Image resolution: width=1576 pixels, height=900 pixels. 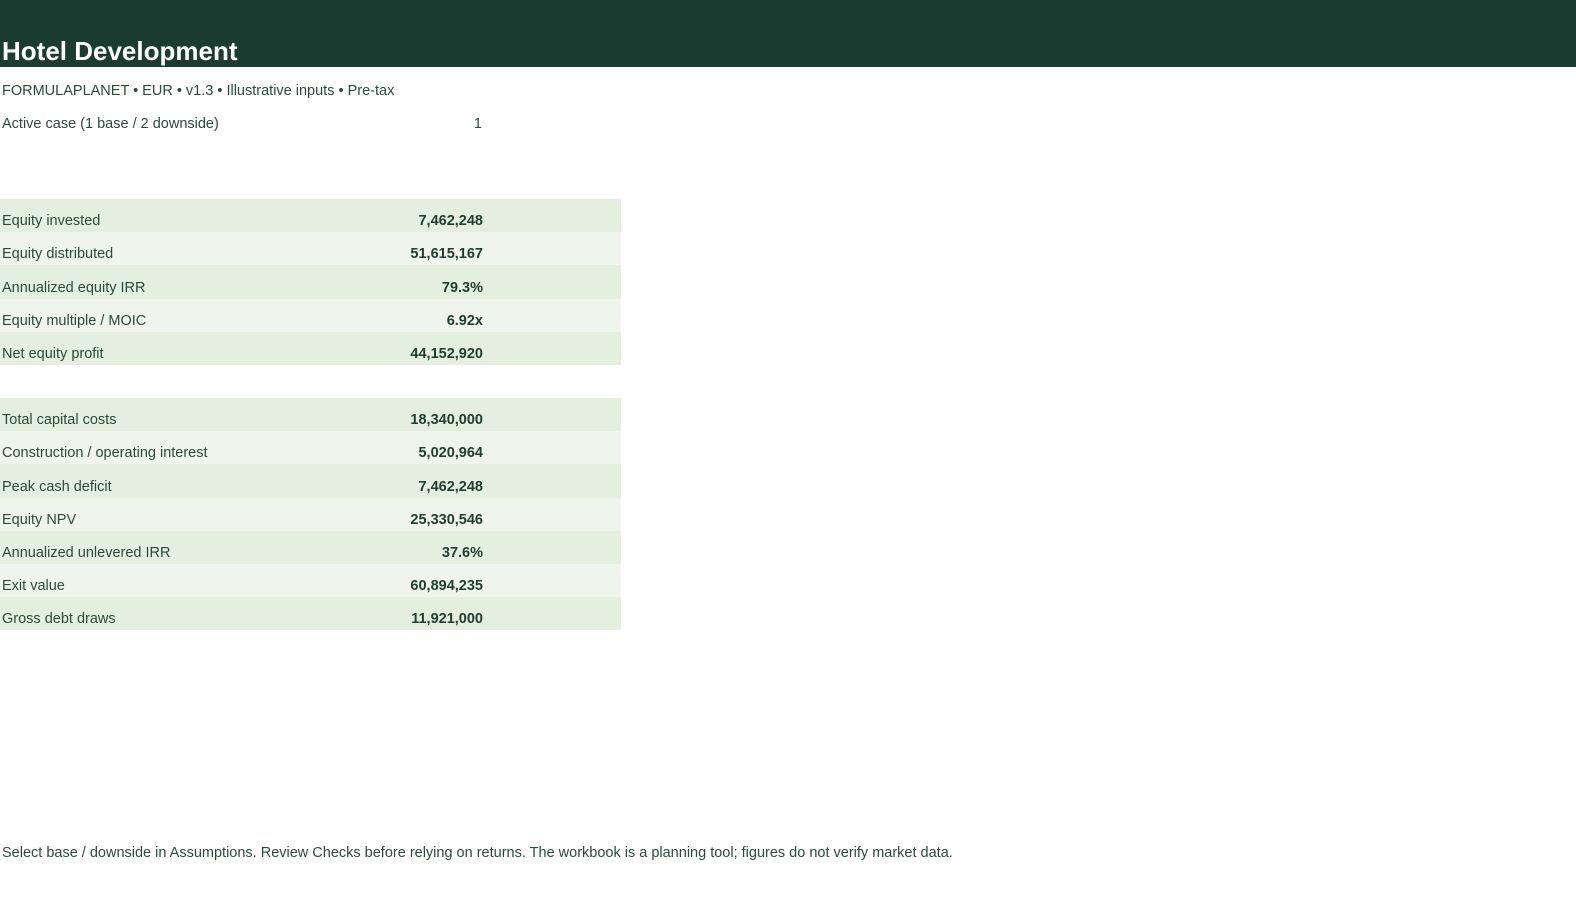 I want to click on row-value: 5,020,964, so click(x=391, y=453).